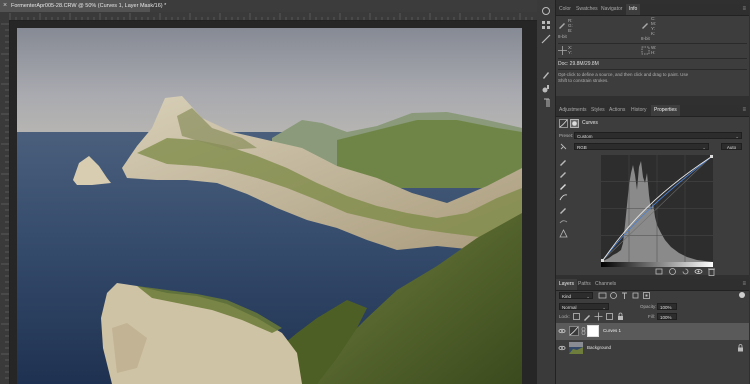 The width and height of the screenshot is (750, 384). What do you see at coordinates (563, 173) in the screenshot?
I see `gray-point-eyedropper-icon` at bounding box center [563, 173].